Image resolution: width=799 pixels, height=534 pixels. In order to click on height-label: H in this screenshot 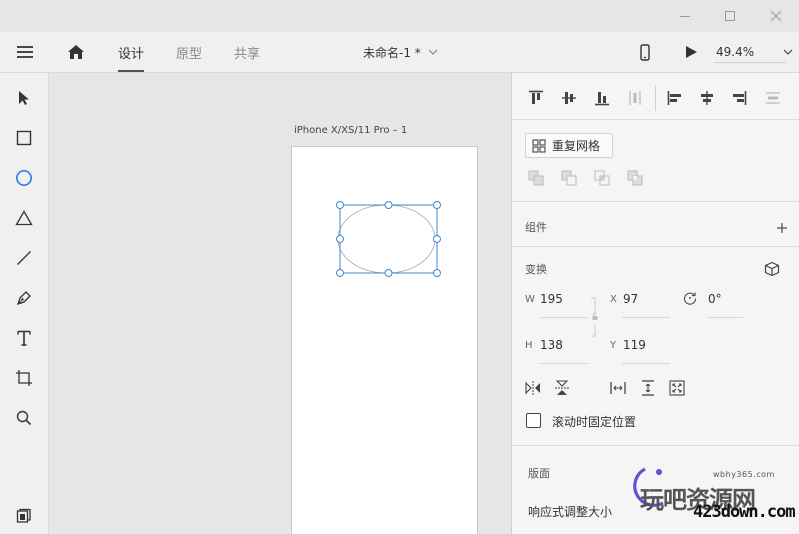, I will do `click(529, 345)`.